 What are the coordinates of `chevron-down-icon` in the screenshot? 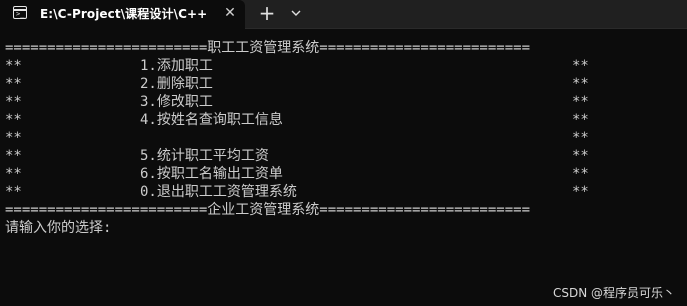 It's located at (296, 13).